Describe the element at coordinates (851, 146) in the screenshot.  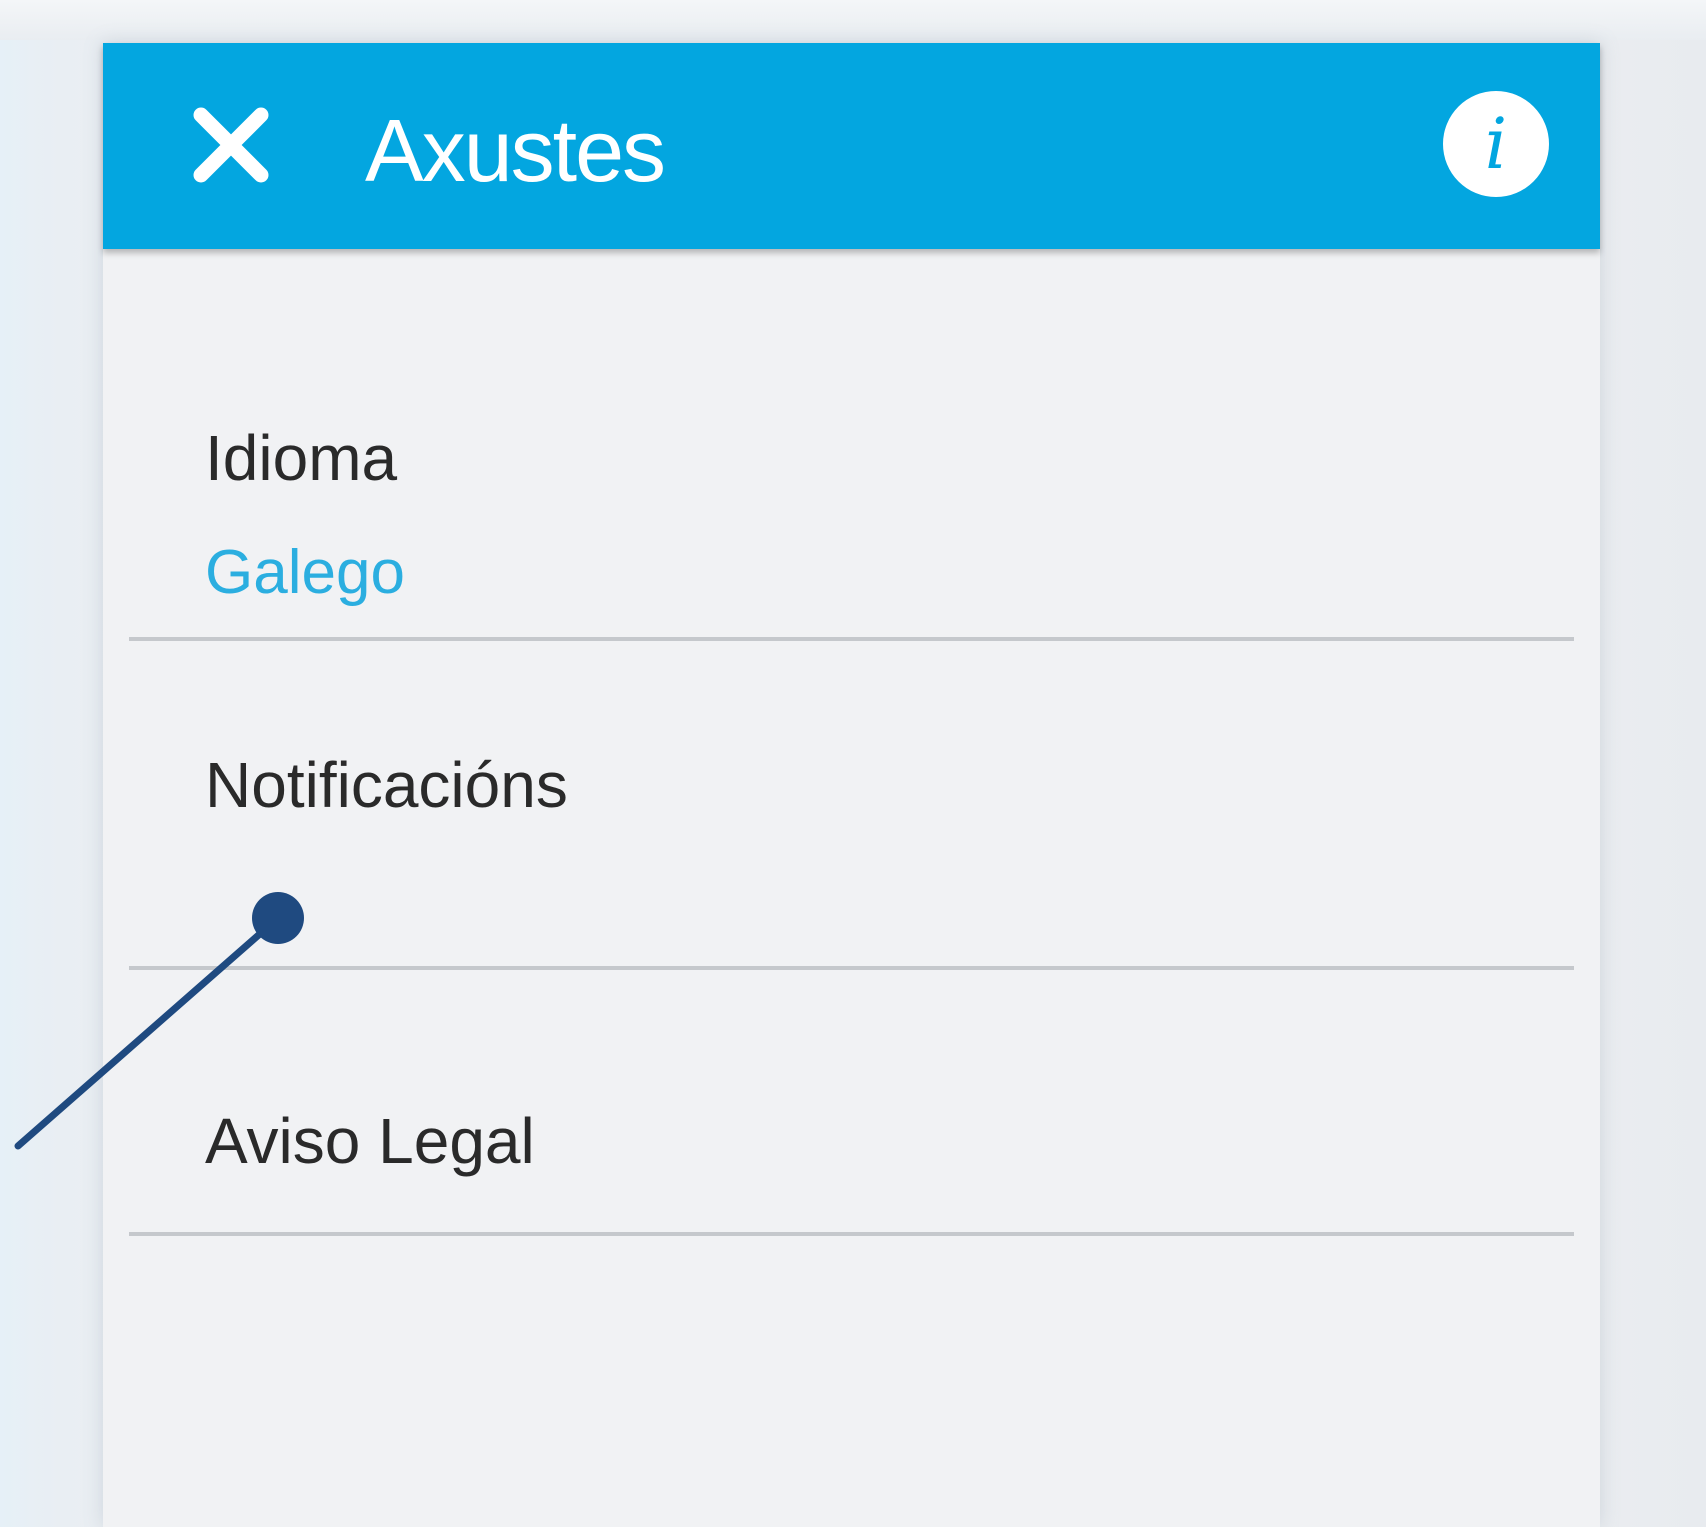
I see `app-header: Axustes i` at that location.